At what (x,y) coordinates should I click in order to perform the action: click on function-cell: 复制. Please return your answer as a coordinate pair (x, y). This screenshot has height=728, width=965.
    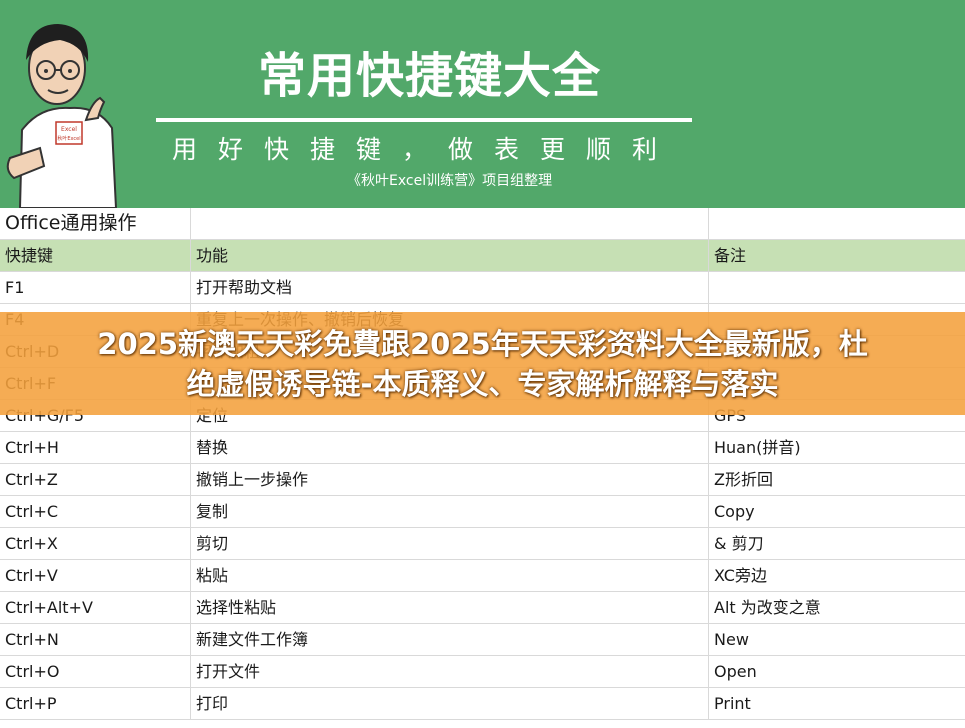
    Looking at the image, I should click on (450, 511).